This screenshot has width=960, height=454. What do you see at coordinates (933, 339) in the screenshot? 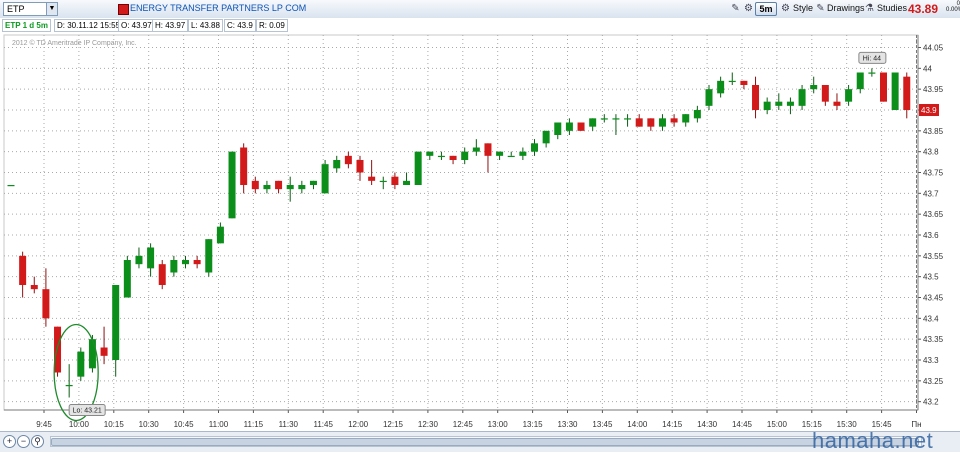
I see `y-tick-label: 43.35` at bounding box center [933, 339].